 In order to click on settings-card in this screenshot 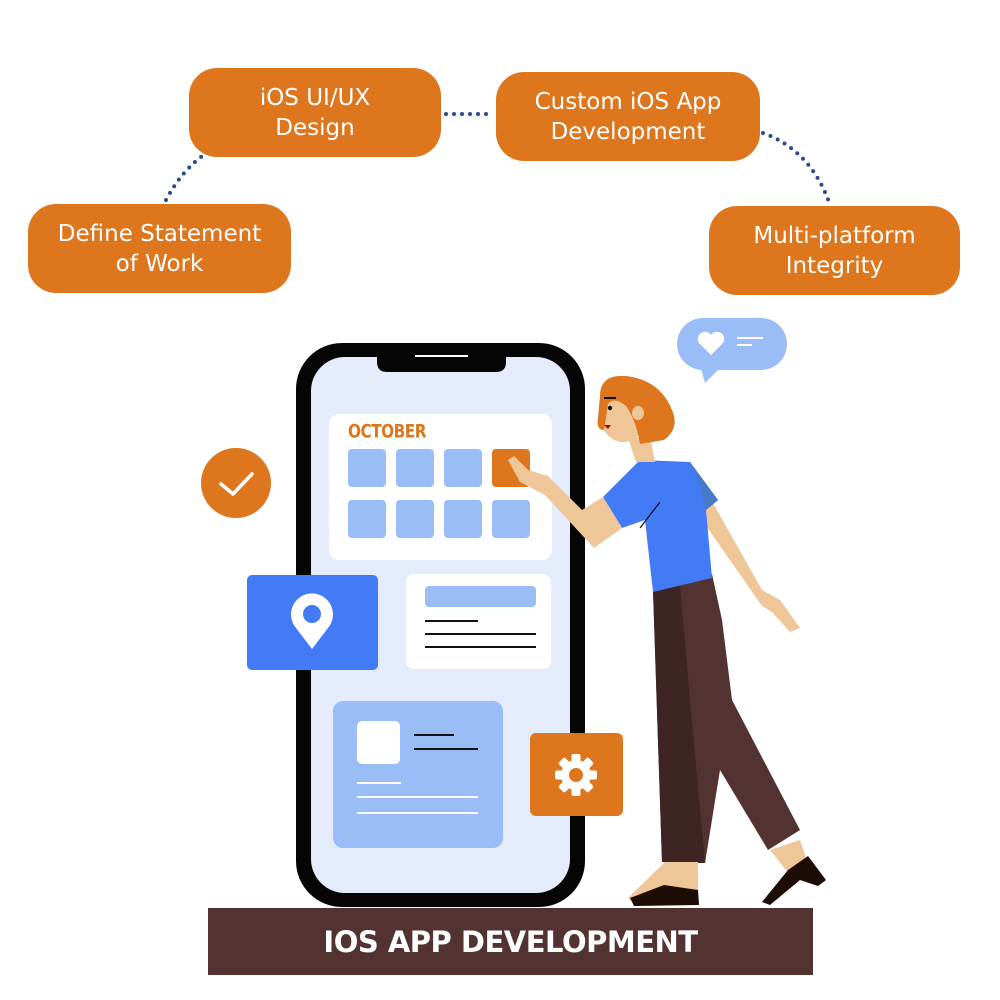, I will do `click(576, 774)`.